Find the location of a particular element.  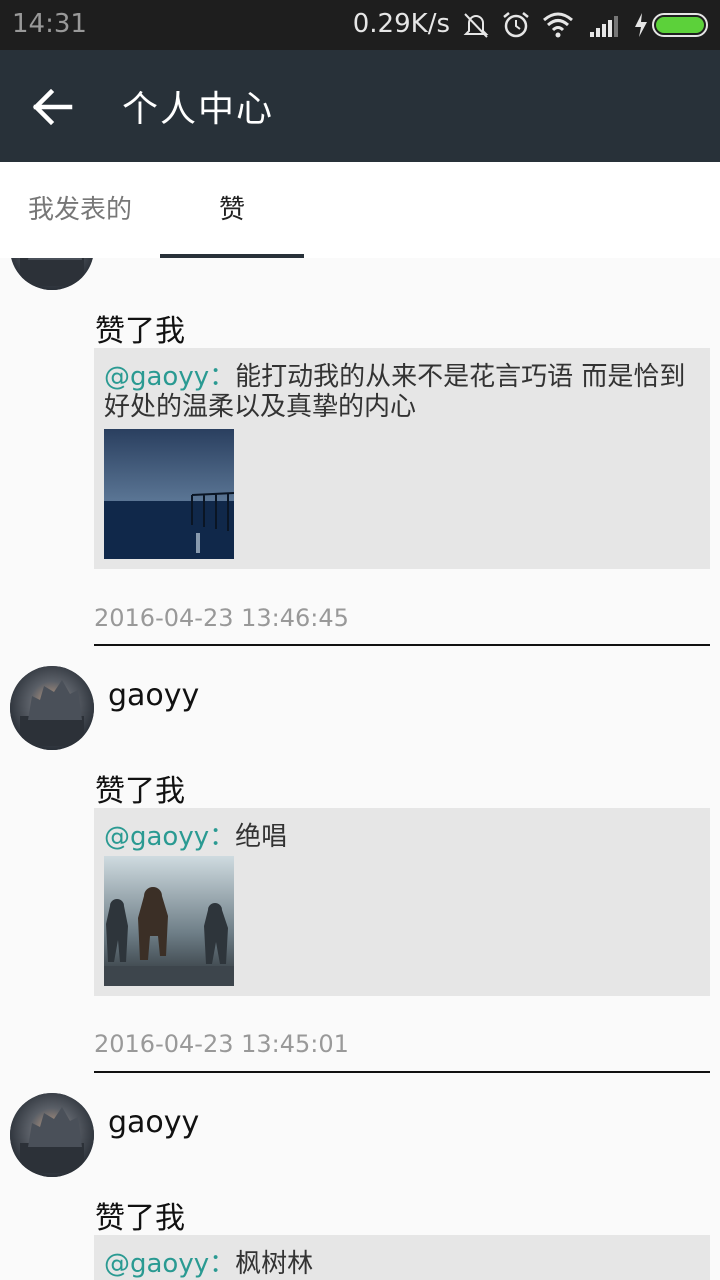

battery-icon is located at coordinates (680, 25).